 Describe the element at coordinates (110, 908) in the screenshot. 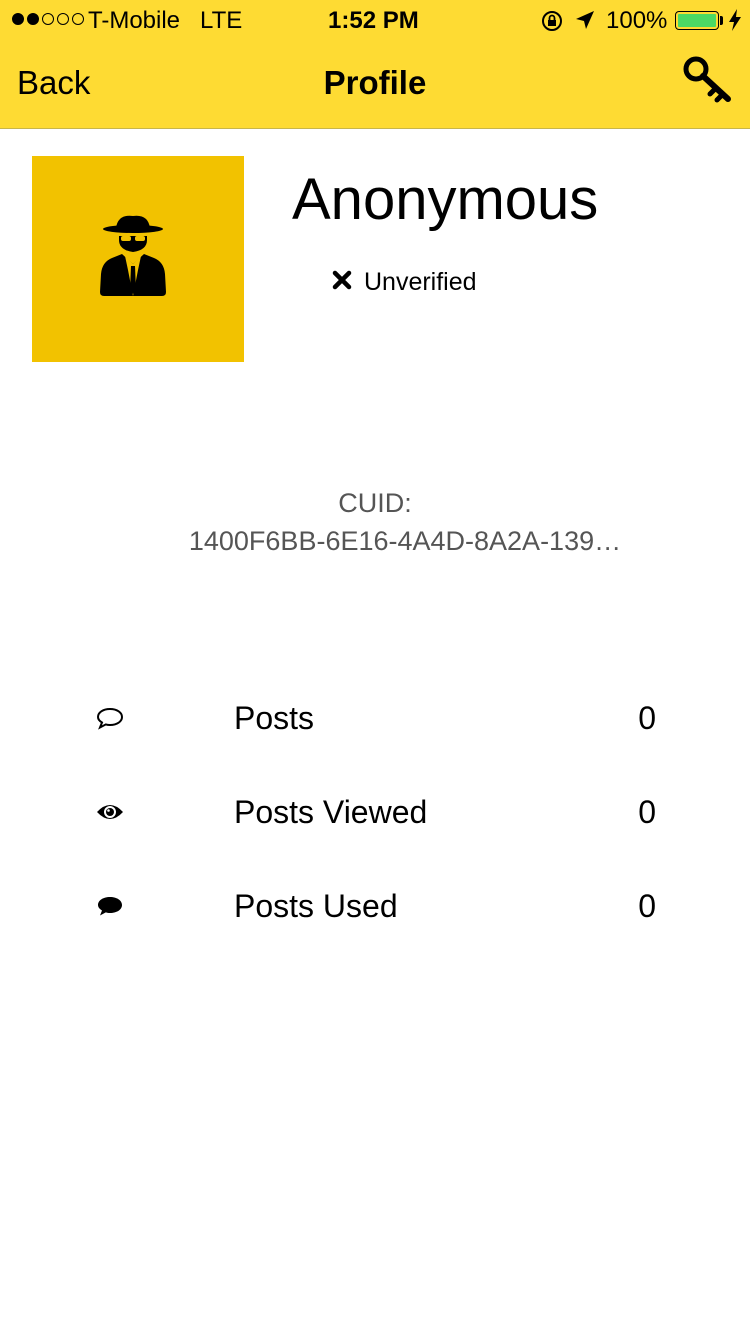

I see `speech-bubble-filled-icon` at that location.